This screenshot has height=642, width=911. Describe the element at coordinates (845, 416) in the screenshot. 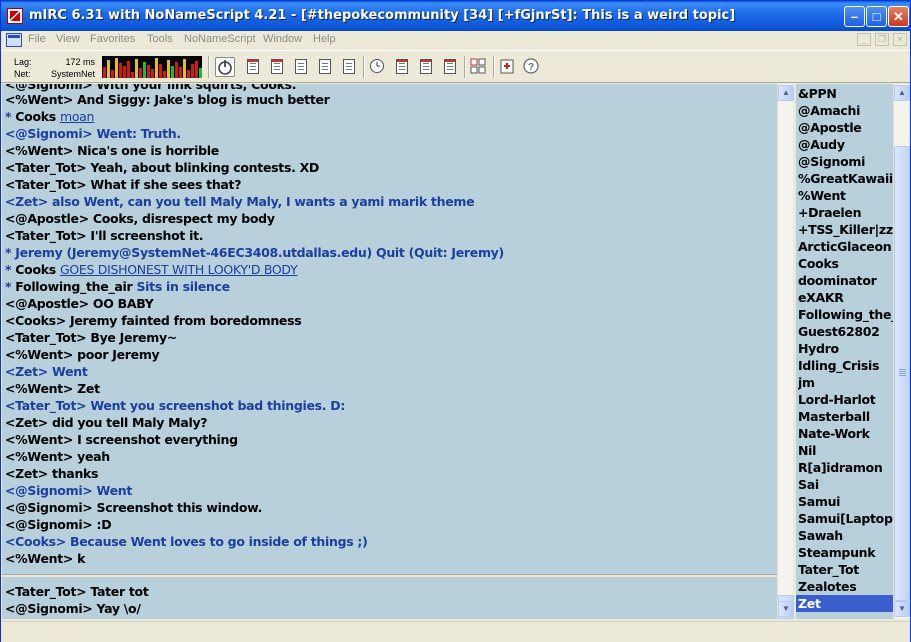

I see `nick-item: Masterball` at that location.